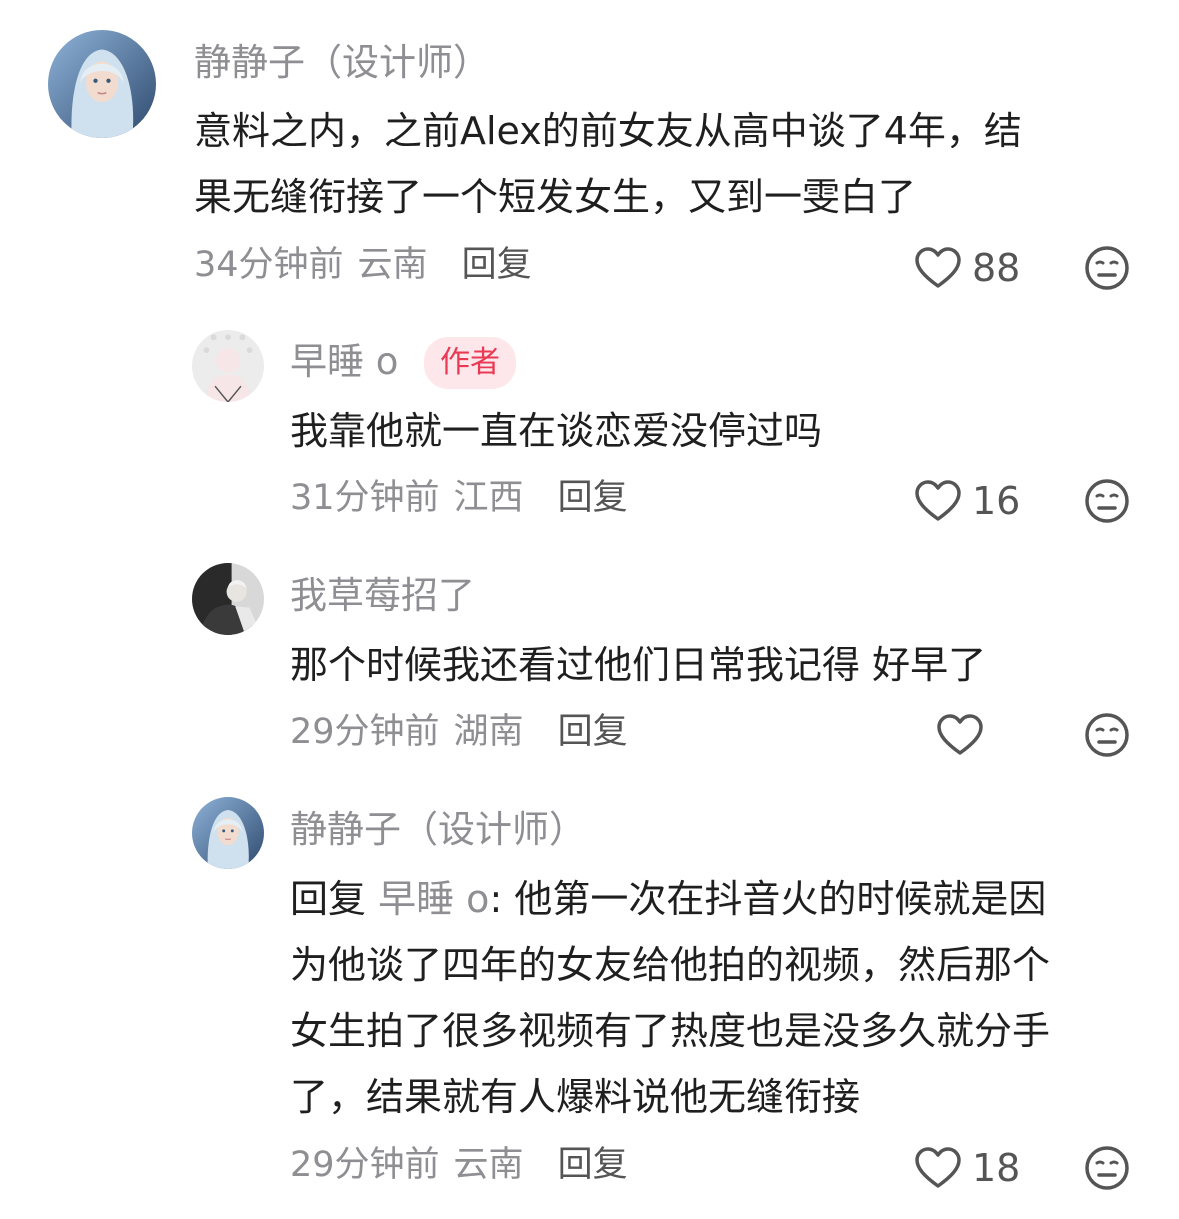 This screenshot has height=1219, width=1179. What do you see at coordinates (670, 1031) in the screenshot?
I see `comment-line: 女生拍了很多视频有了热度也是没多久就分手` at bounding box center [670, 1031].